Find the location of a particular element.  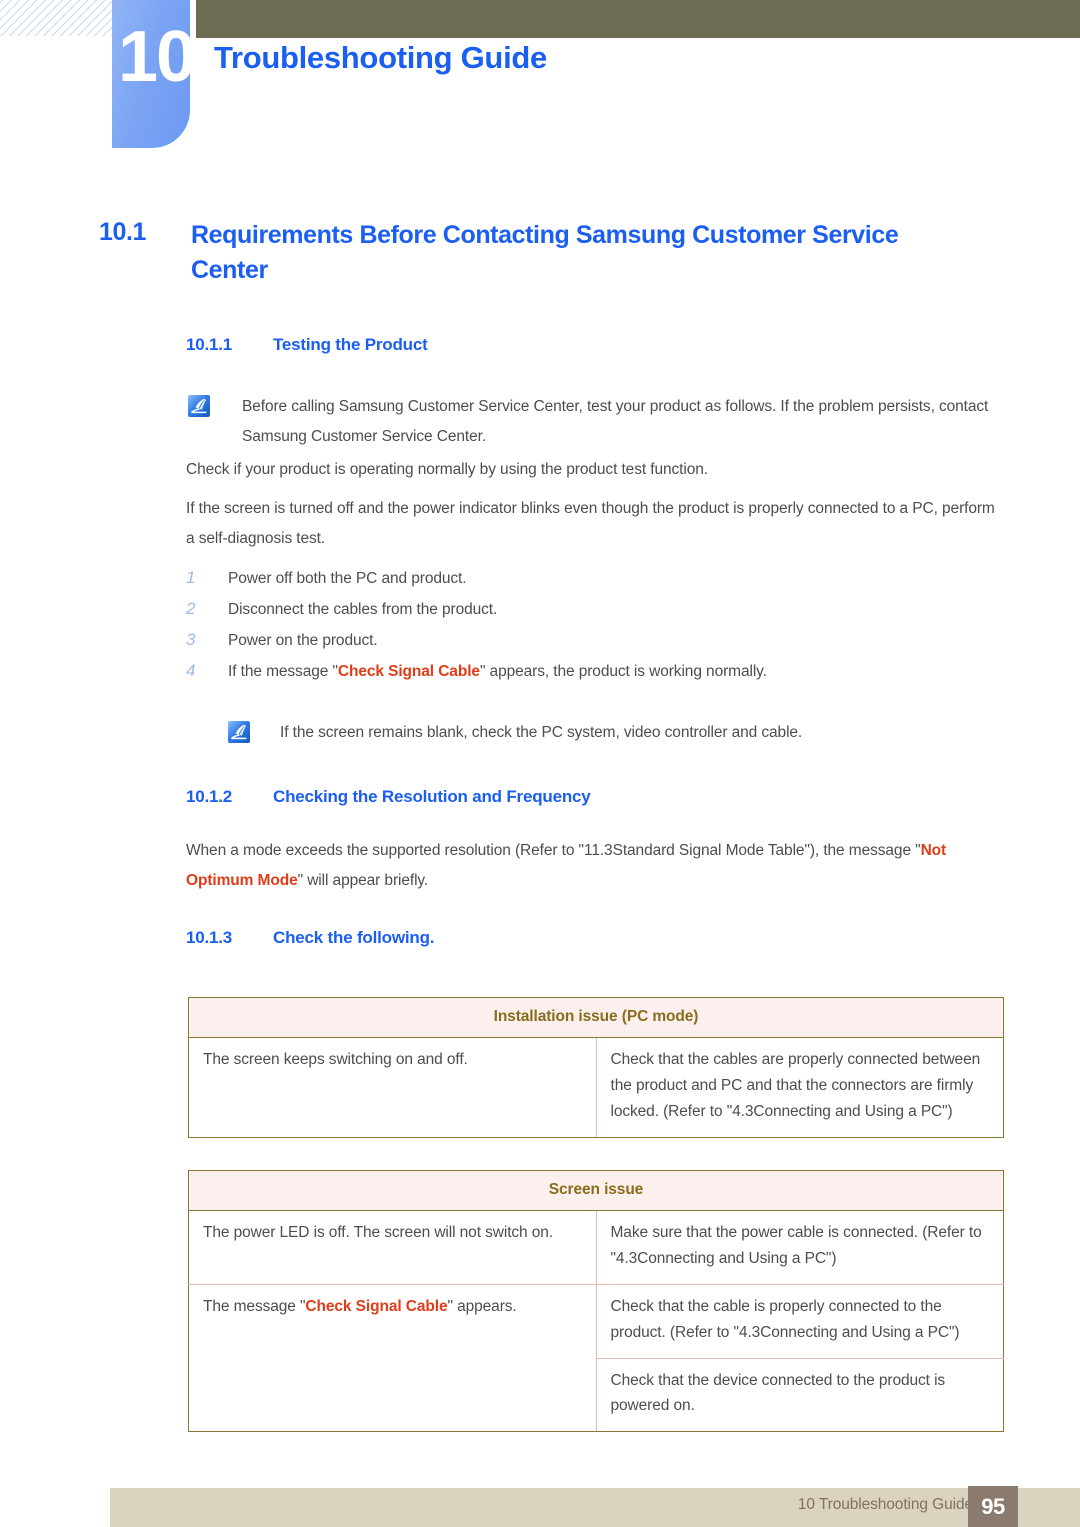

subsection-title: Testing the Product is located at coordinates (350, 344).